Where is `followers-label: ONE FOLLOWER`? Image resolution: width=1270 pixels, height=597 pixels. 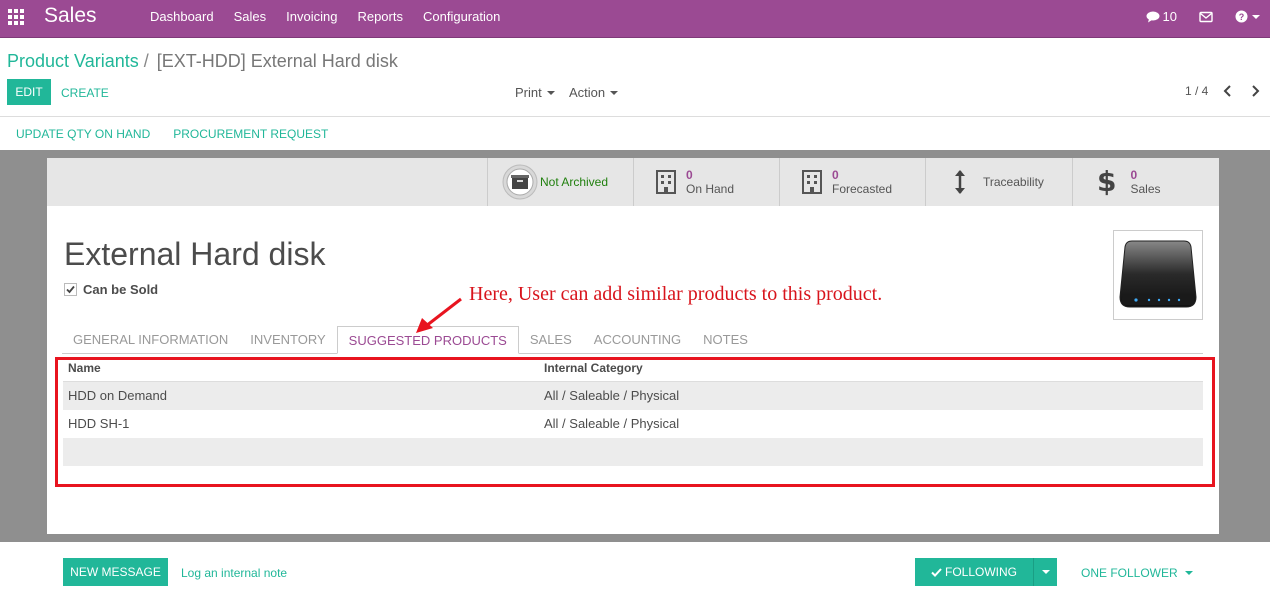
followers-label: ONE FOLLOWER is located at coordinates (1129, 573).